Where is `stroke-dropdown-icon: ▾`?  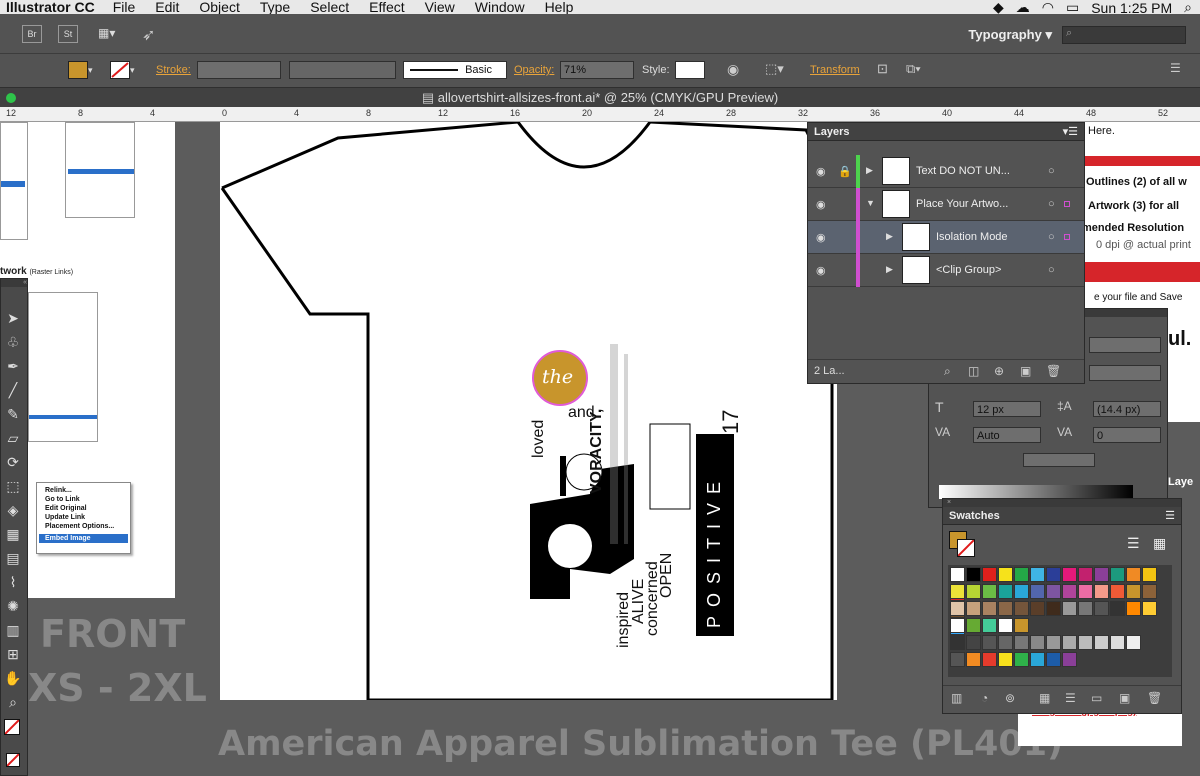
stroke-dropdown-icon: ▾ is located at coordinates (135, 70).